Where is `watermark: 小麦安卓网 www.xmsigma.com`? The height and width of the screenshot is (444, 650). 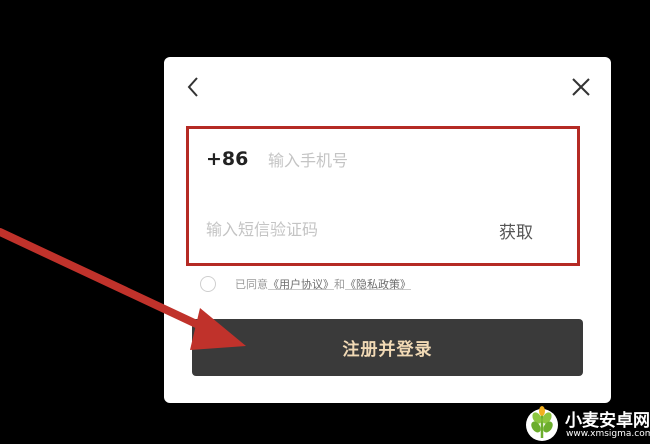
watermark: 小麦安卓网 www.xmsigma.com is located at coordinates (587, 423).